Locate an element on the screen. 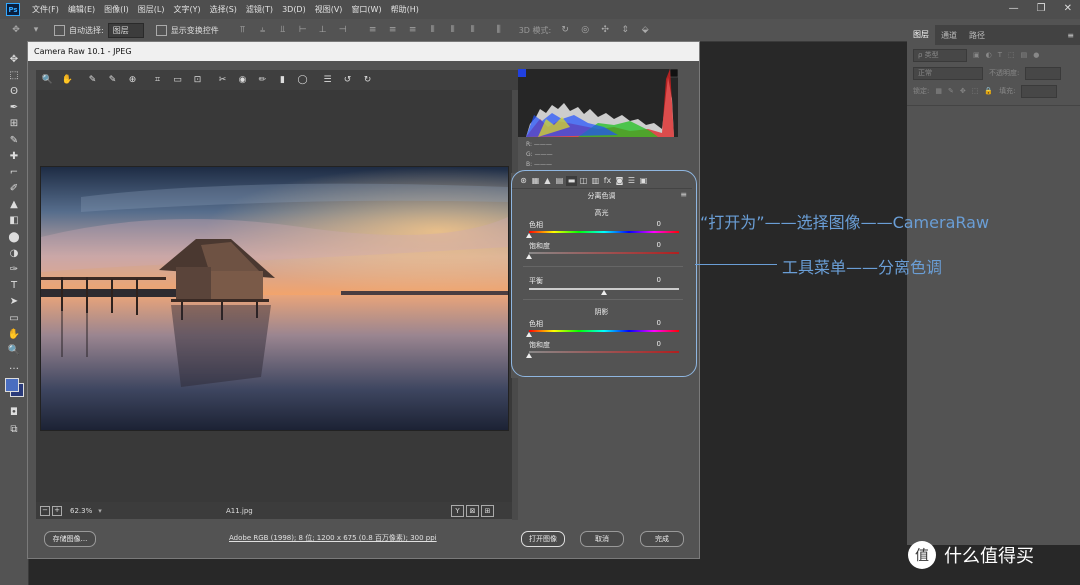 This screenshot has height=585, width=1080. fill-field is located at coordinates (1039, 91).